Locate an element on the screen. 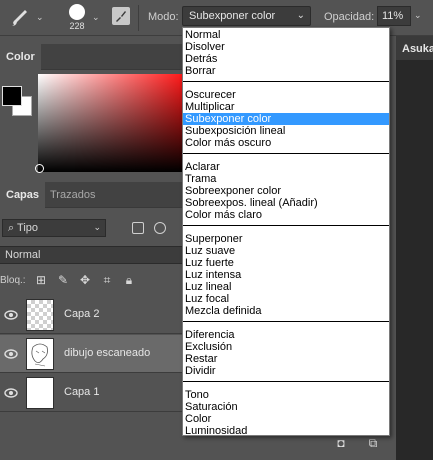 This screenshot has height=460, width=433. blend-mode-option: Detrás is located at coordinates (286, 59).